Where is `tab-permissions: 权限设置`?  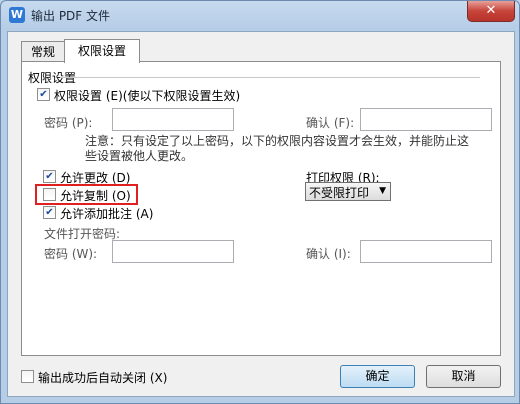
tab-permissions: 权限设置 is located at coordinates (102, 51).